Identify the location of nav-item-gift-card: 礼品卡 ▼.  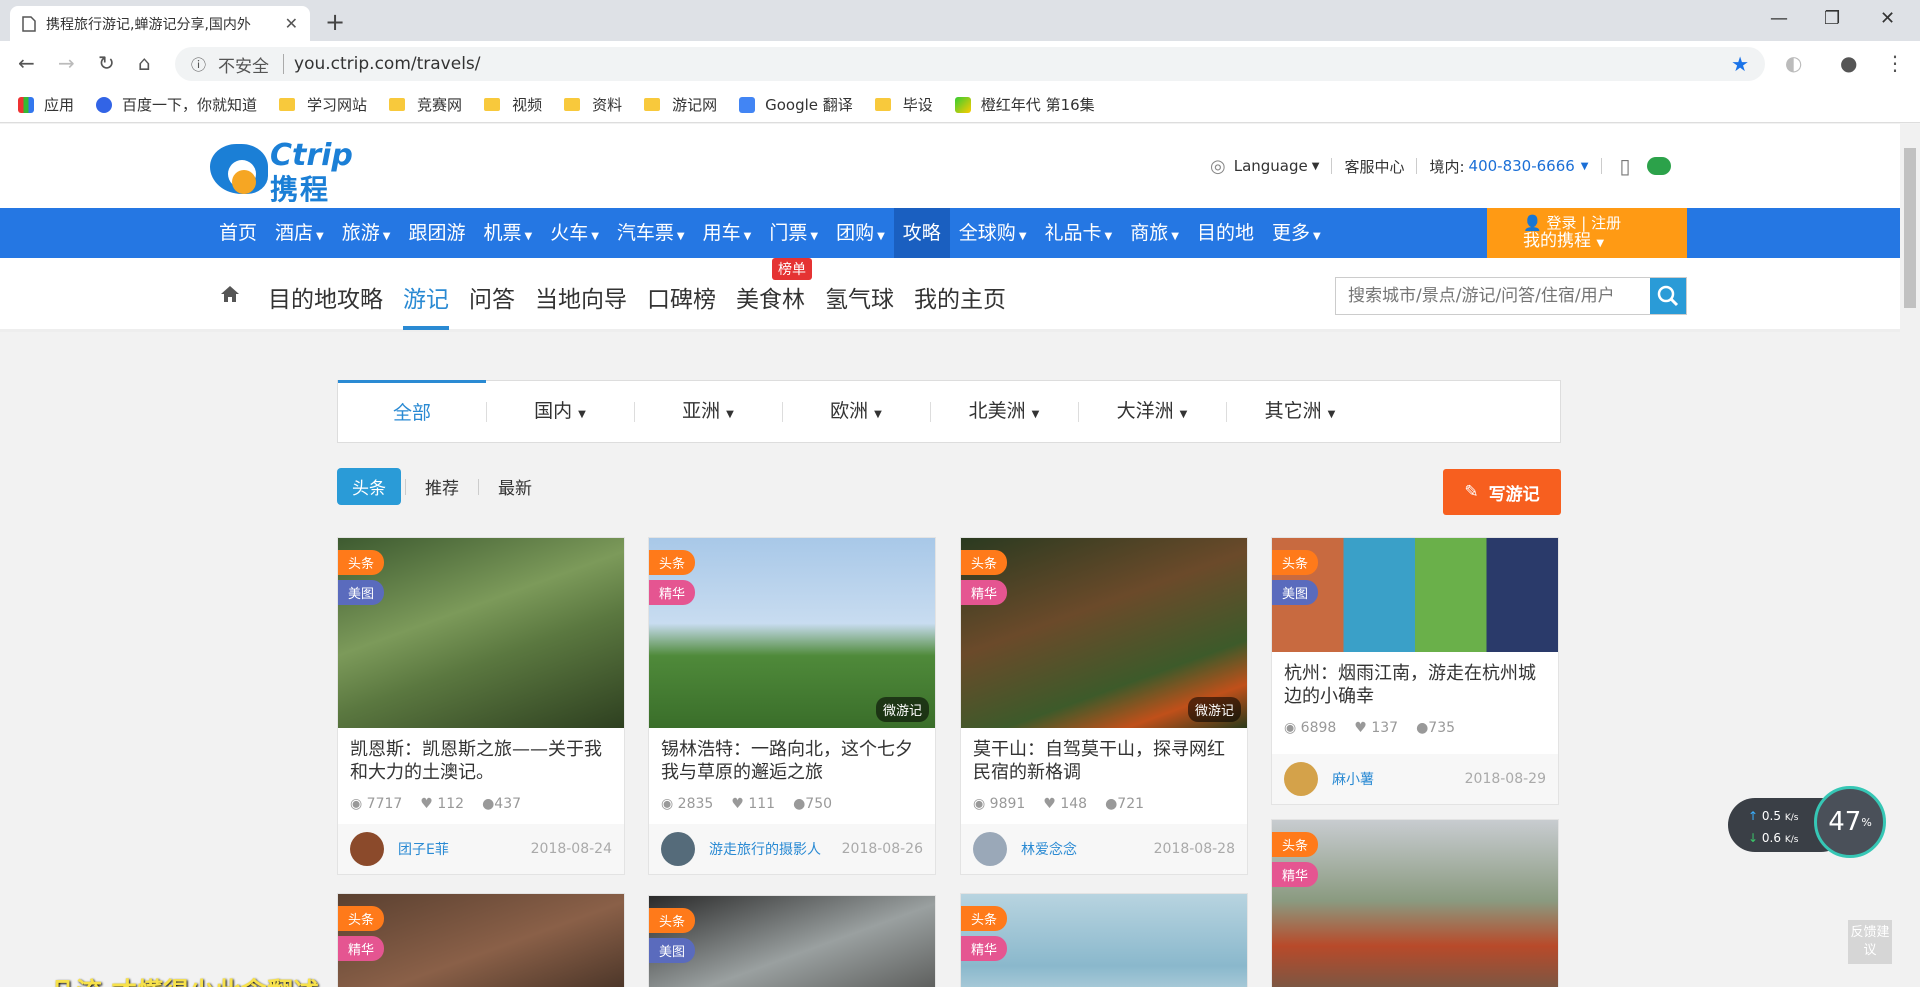
(1079, 233).